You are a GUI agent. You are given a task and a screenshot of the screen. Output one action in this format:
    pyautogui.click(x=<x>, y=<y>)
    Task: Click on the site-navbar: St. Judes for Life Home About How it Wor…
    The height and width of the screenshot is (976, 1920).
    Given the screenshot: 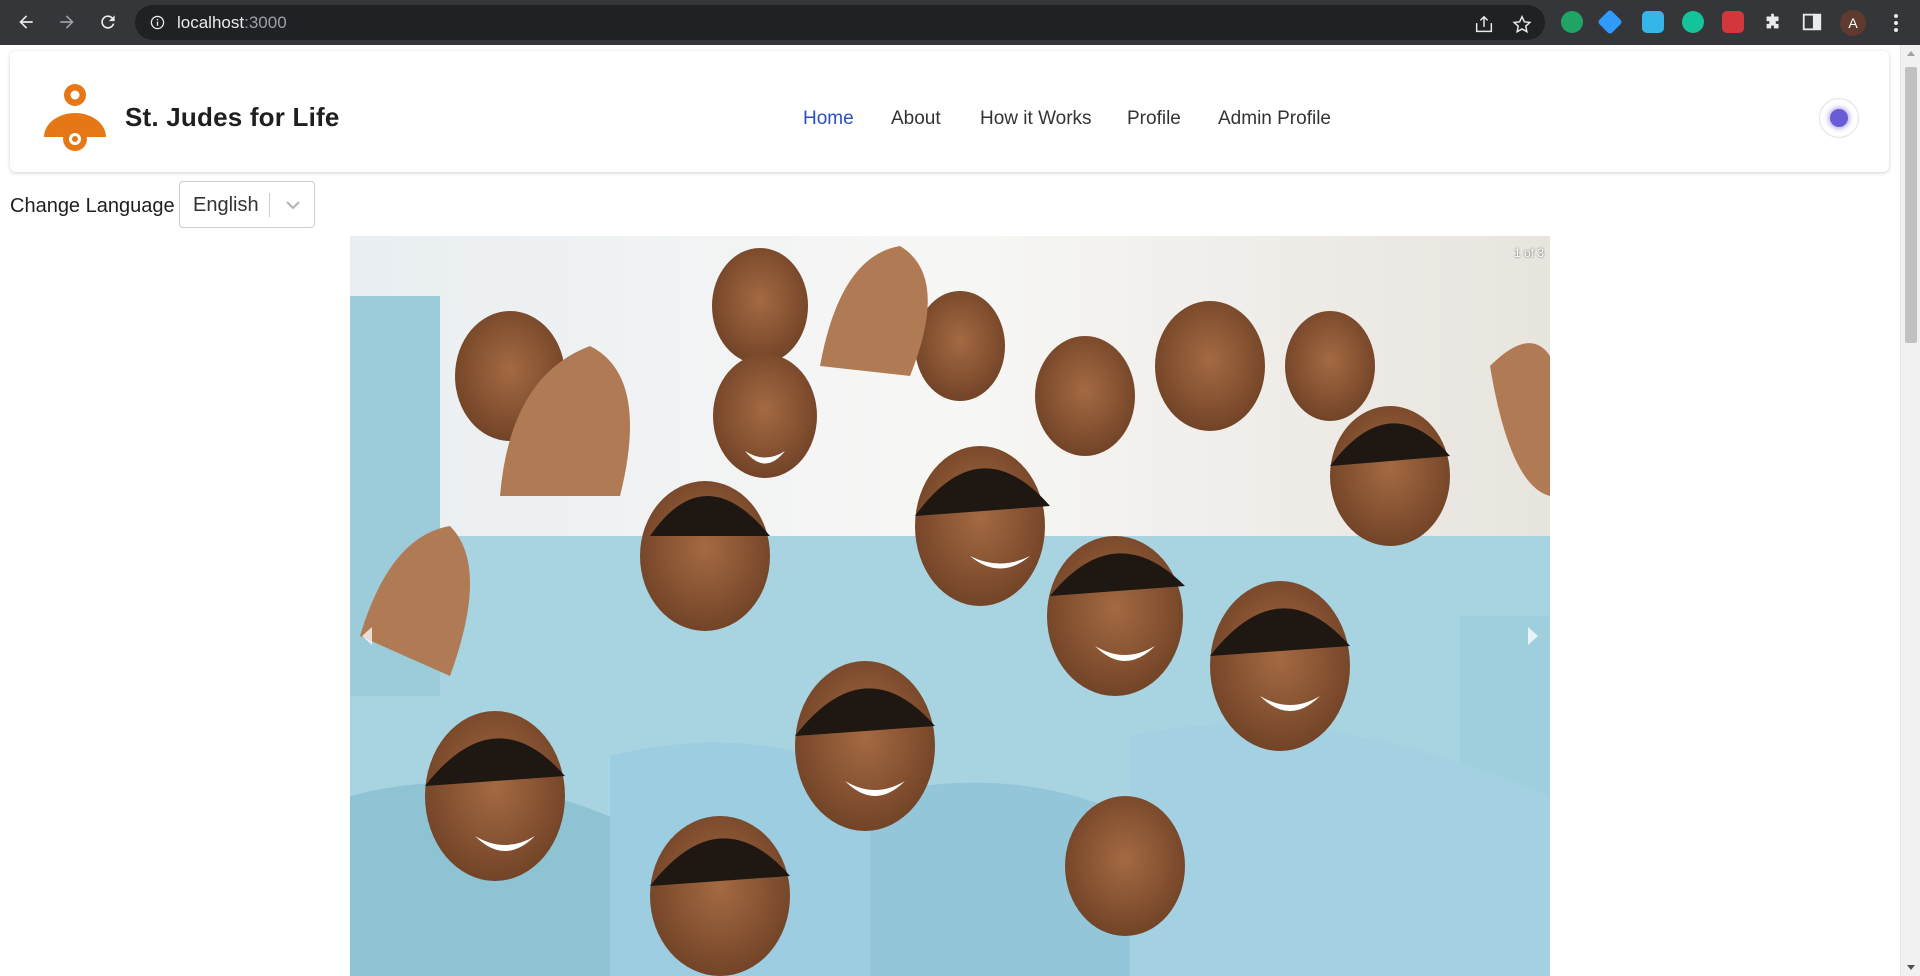 What is the action you would take?
    pyautogui.click(x=949, y=111)
    